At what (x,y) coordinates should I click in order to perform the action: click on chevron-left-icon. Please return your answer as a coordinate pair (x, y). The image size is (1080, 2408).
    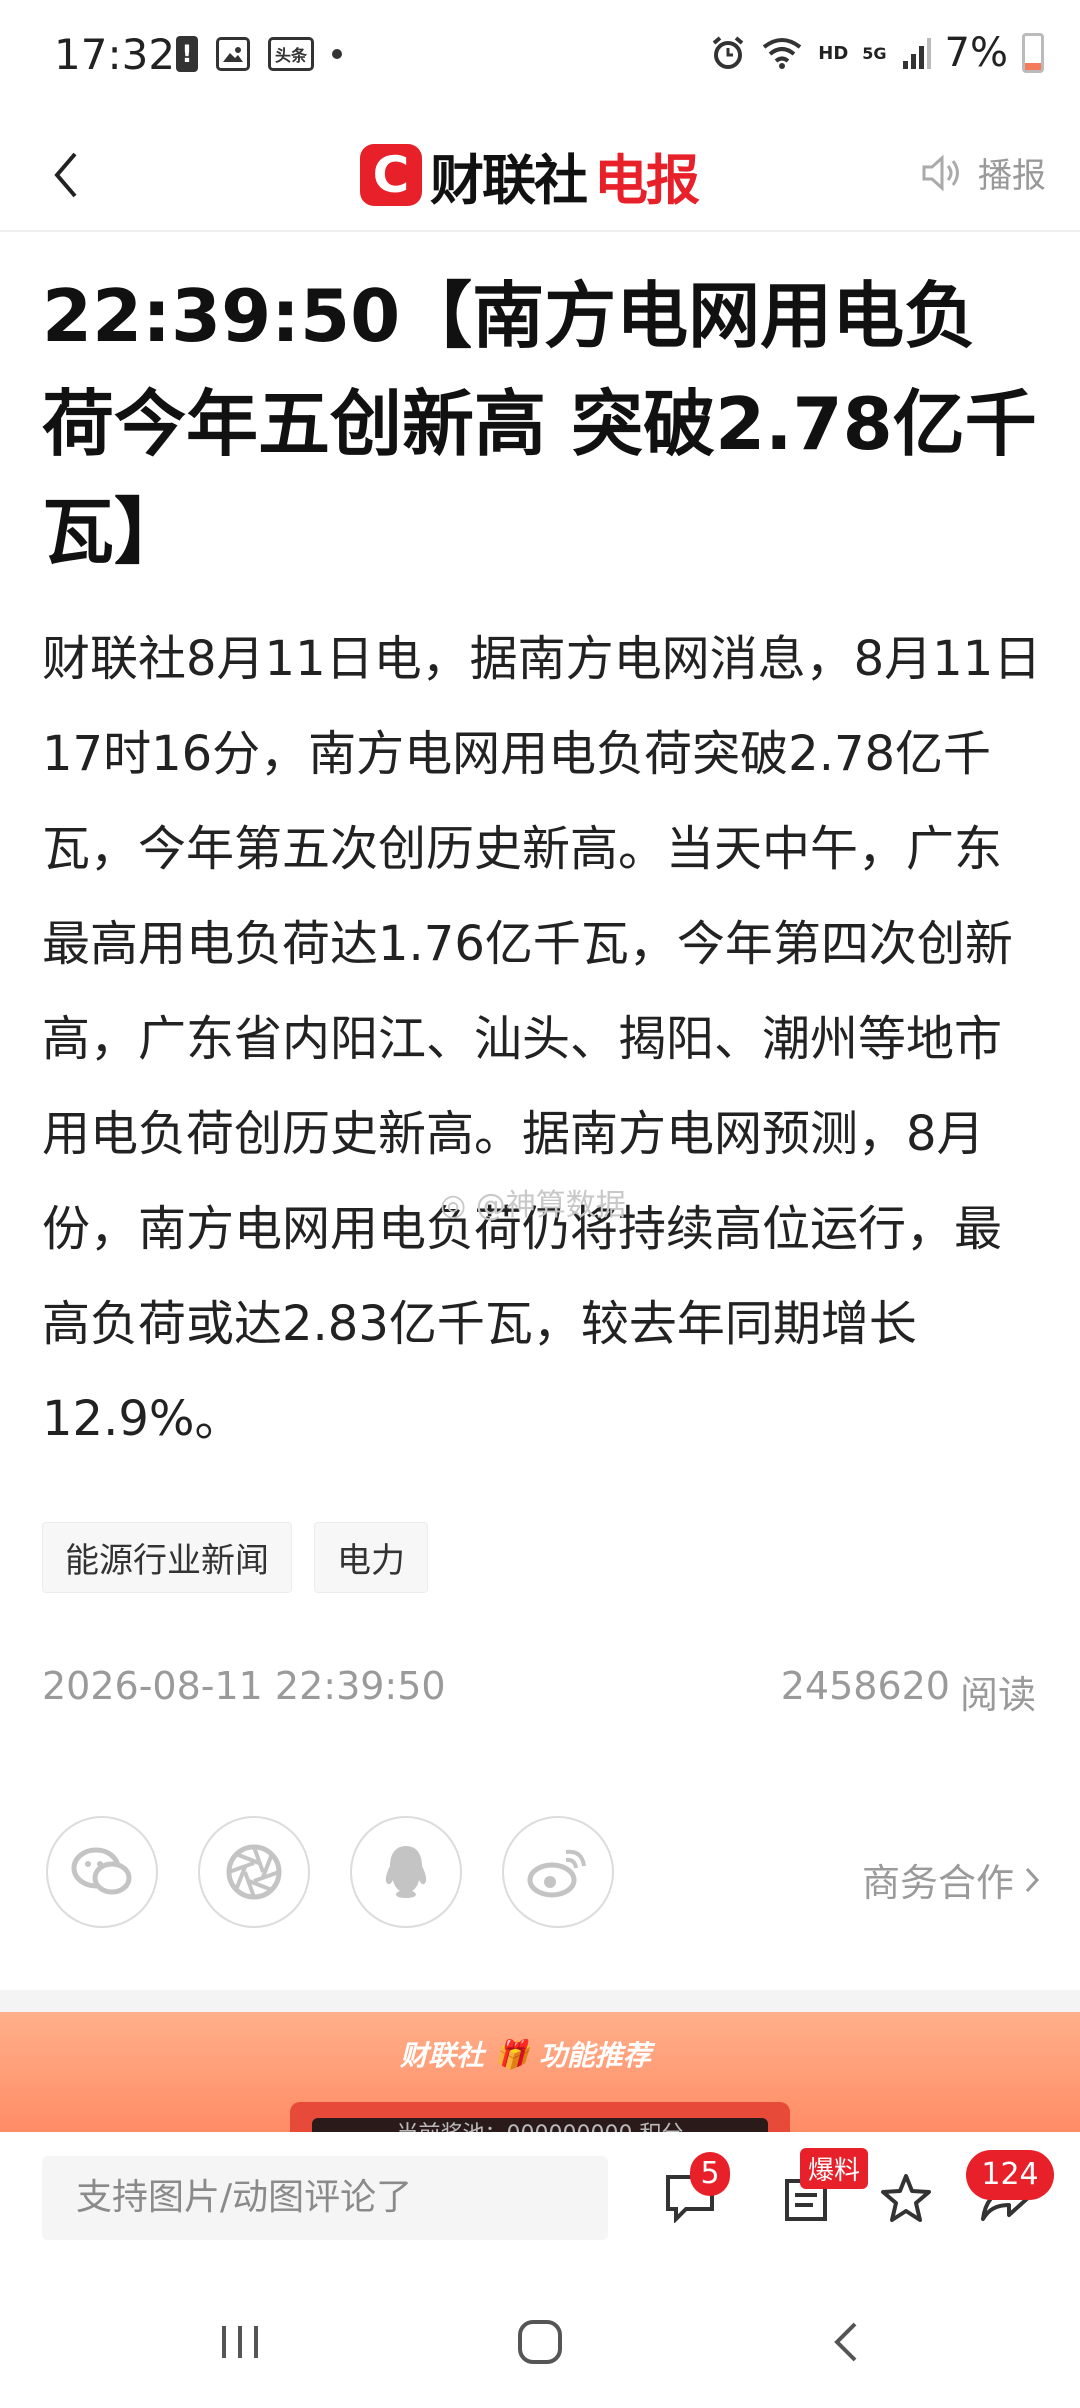
    Looking at the image, I should click on (65, 175).